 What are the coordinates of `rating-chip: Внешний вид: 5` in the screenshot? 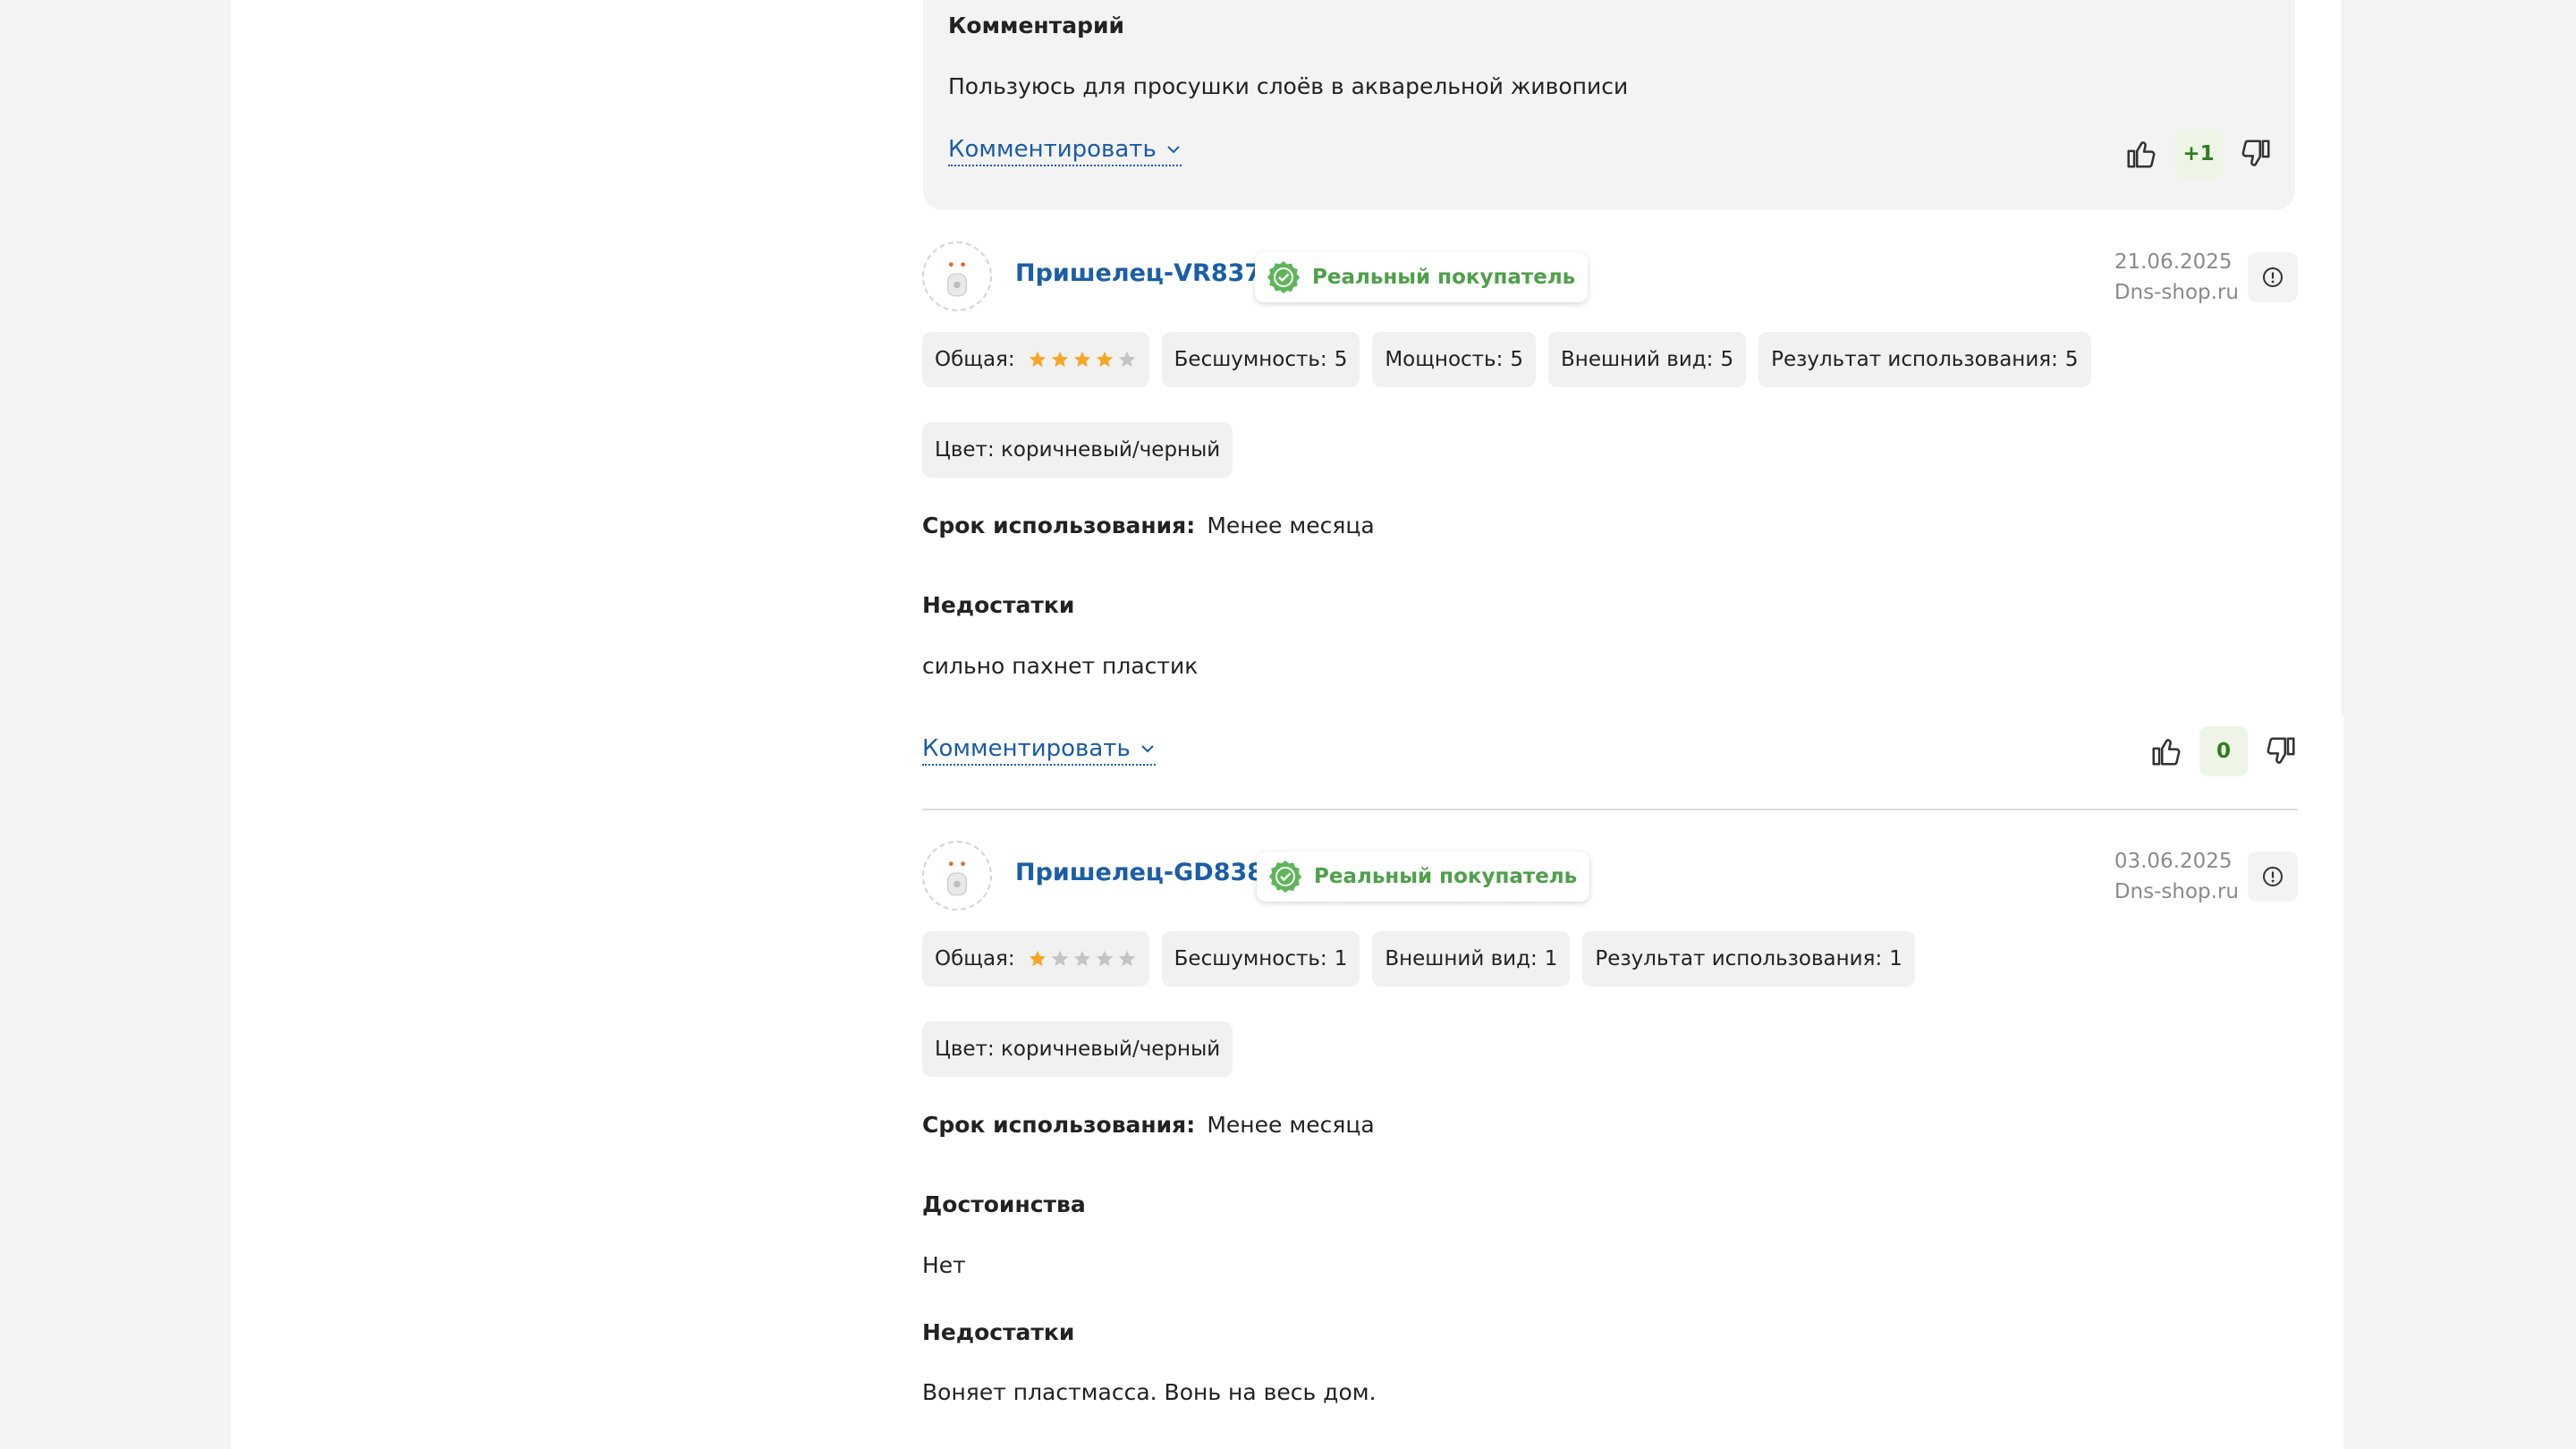 It's located at (1647, 359).